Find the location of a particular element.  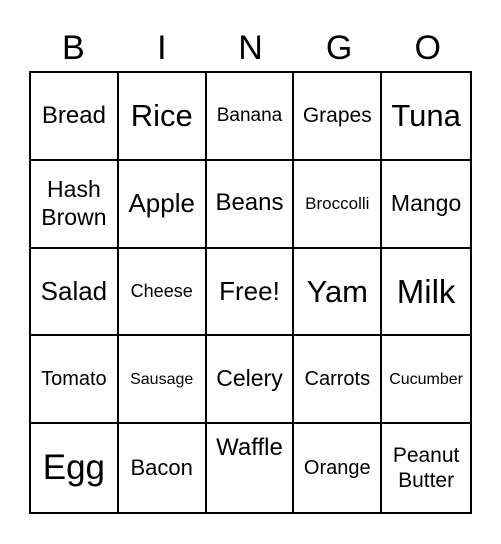

bingo-header: B I N G O is located at coordinates (250, 48).